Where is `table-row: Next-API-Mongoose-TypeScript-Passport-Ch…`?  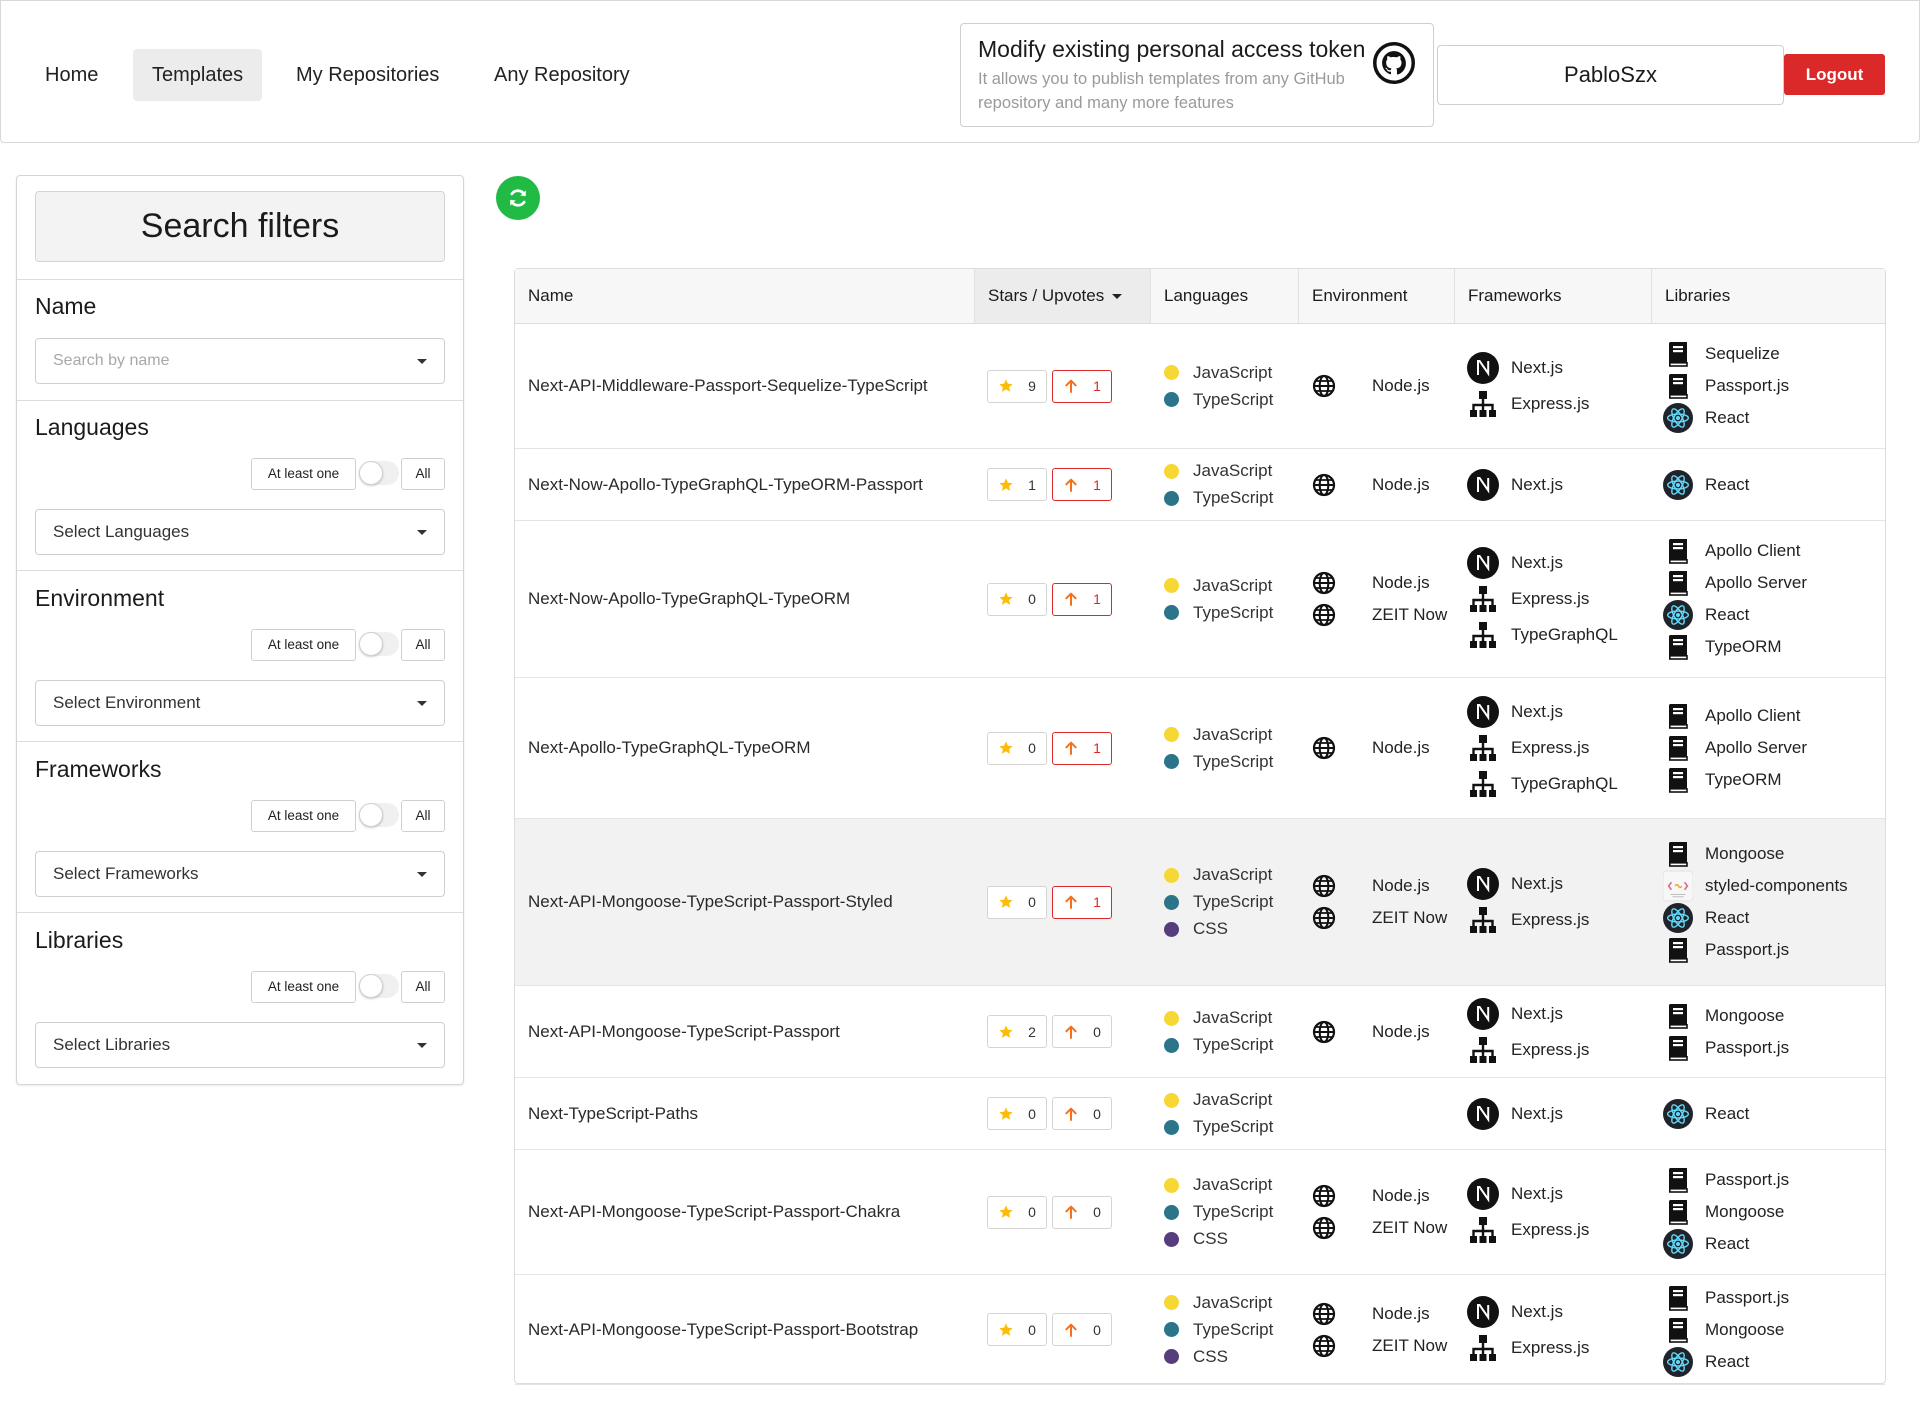
table-row: Next-API-Mongoose-TypeScript-Passport-Ch… is located at coordinates (1200, 1212).